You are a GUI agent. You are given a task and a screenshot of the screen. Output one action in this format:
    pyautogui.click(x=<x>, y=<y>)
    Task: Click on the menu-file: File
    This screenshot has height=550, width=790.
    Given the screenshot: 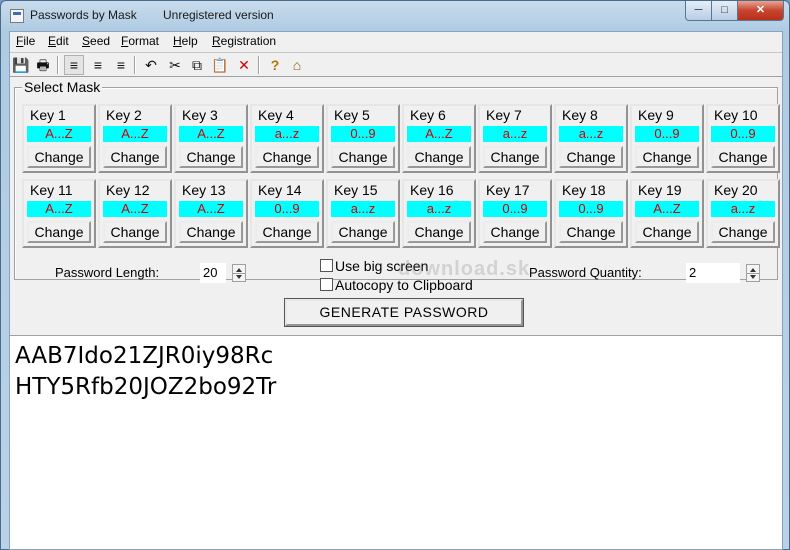 What is the action you would take?
    pyautogui.click(x=25, y=41)
    